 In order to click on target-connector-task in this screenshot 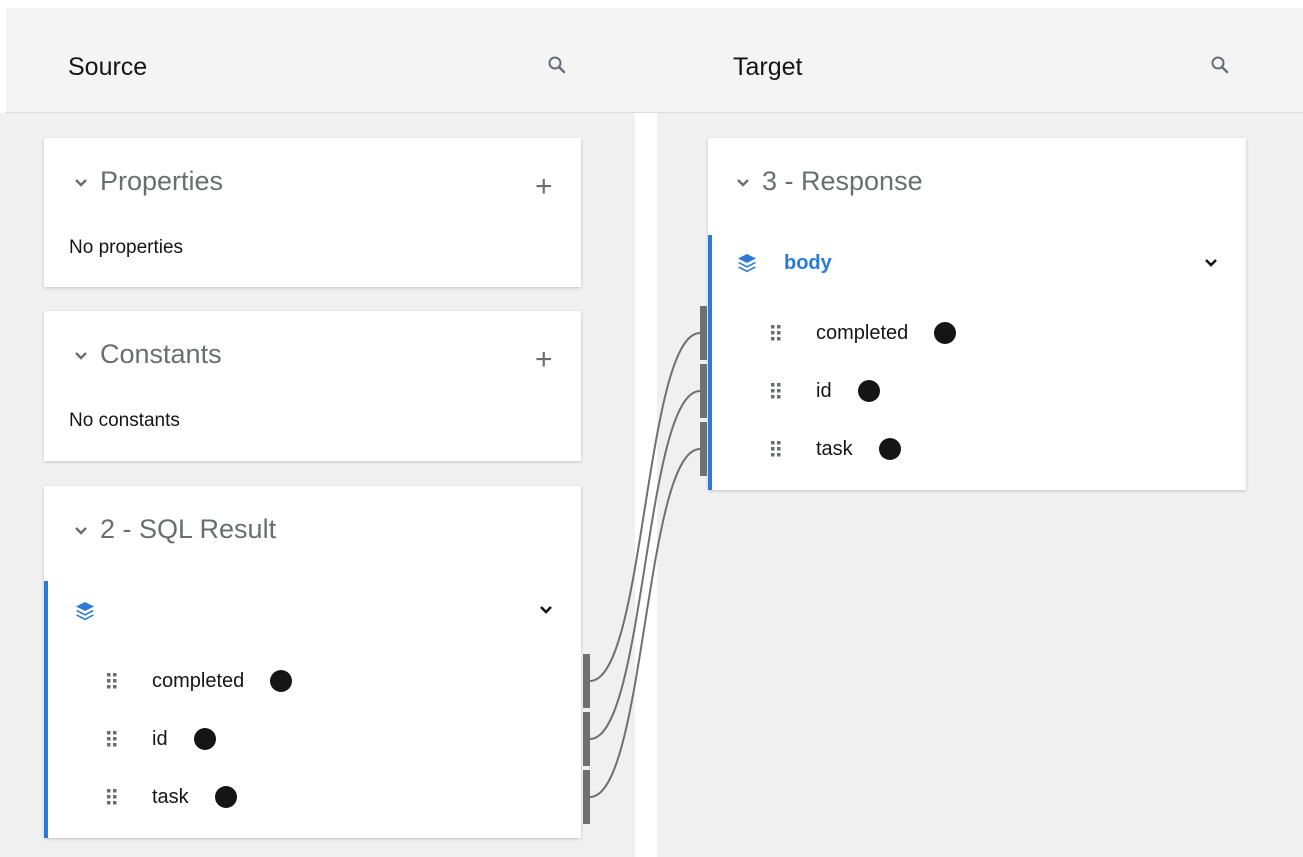, I will do `click(703, 449)`.